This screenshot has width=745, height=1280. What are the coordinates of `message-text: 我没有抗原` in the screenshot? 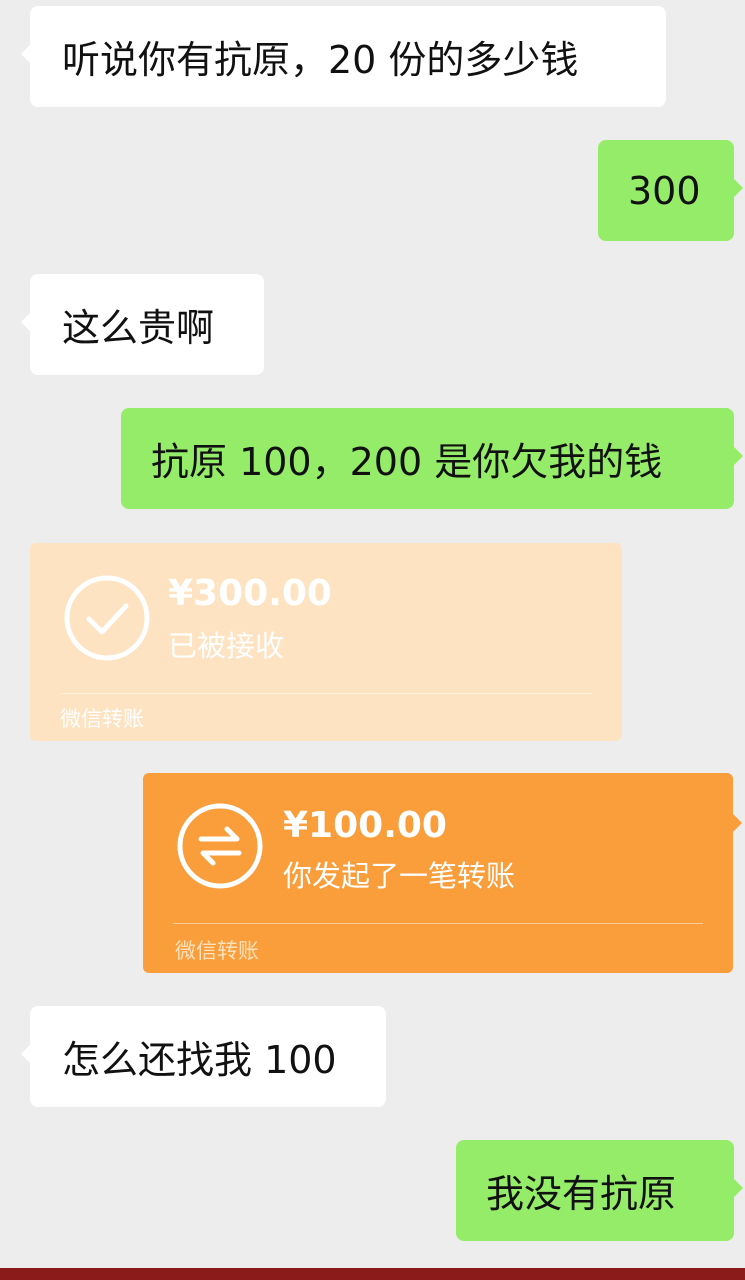 It's located at (581, 1194).